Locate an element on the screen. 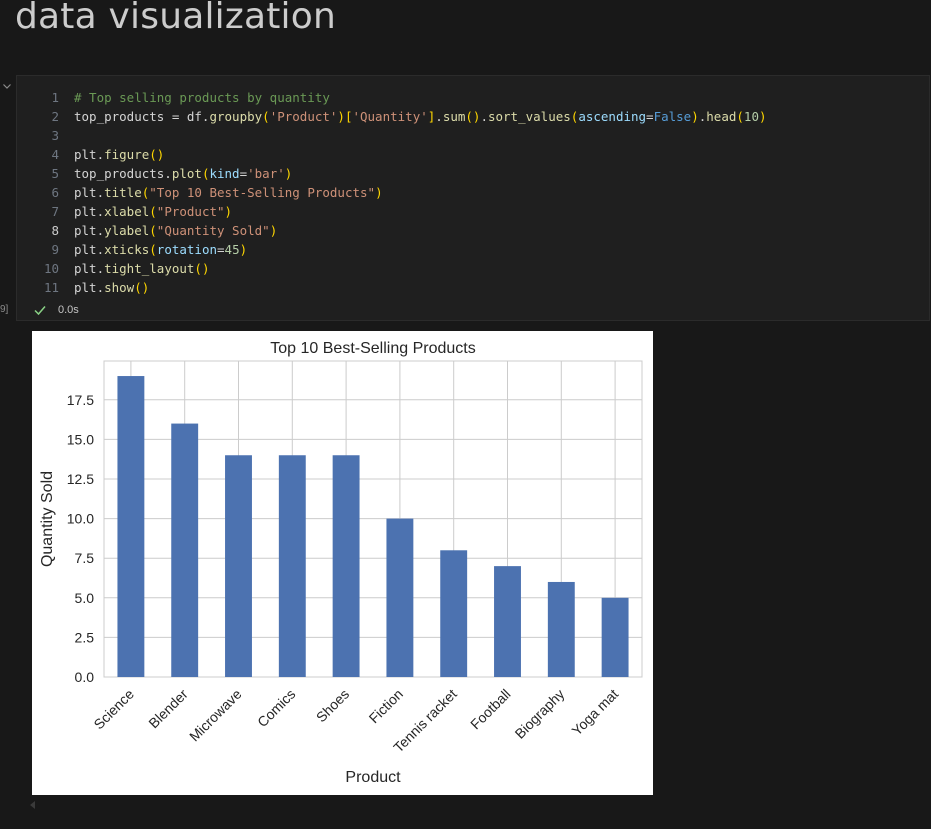  y-tick-label: 2.5 is located at coordinates (85, 637).